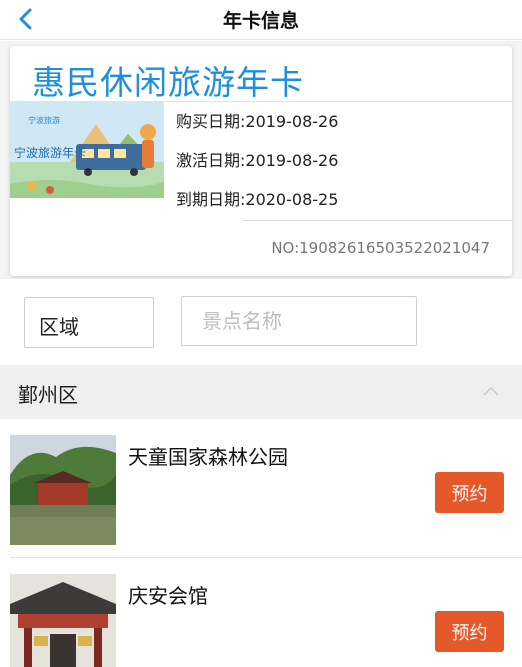  Describe the element at coordinates (491, 391) in the screenshot. I see `chevron-up-icon` at that location.